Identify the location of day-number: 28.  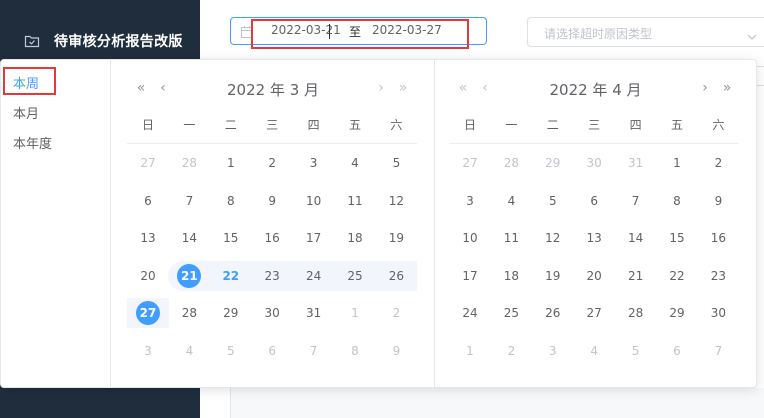
(189, 313).